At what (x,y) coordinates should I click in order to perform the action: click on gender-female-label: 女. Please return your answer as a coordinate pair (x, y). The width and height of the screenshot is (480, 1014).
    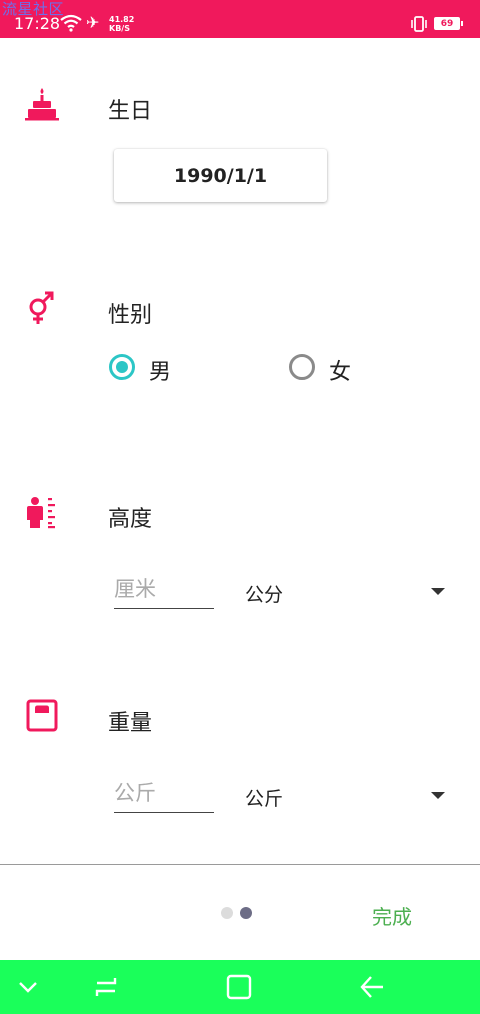
    Looking at the image, I should click on (340, 370).